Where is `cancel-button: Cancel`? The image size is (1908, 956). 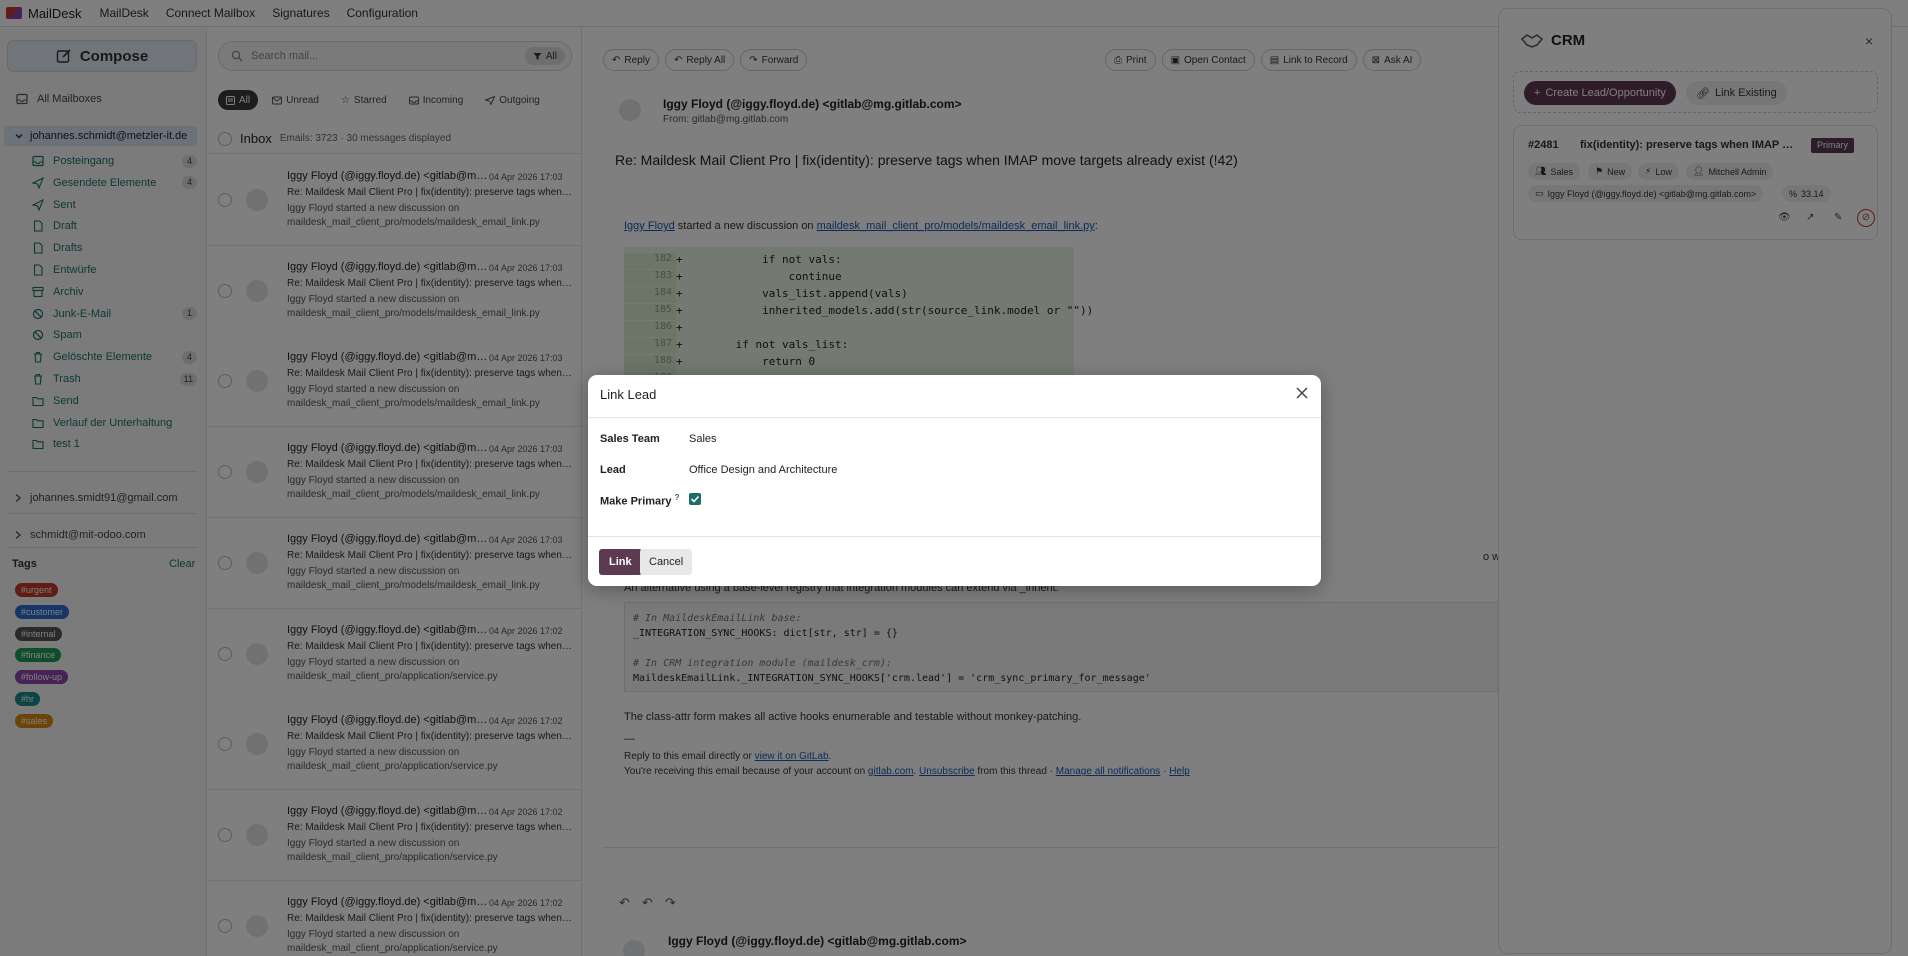 cancel-button: Cancel is located at coordinates (666, 562).